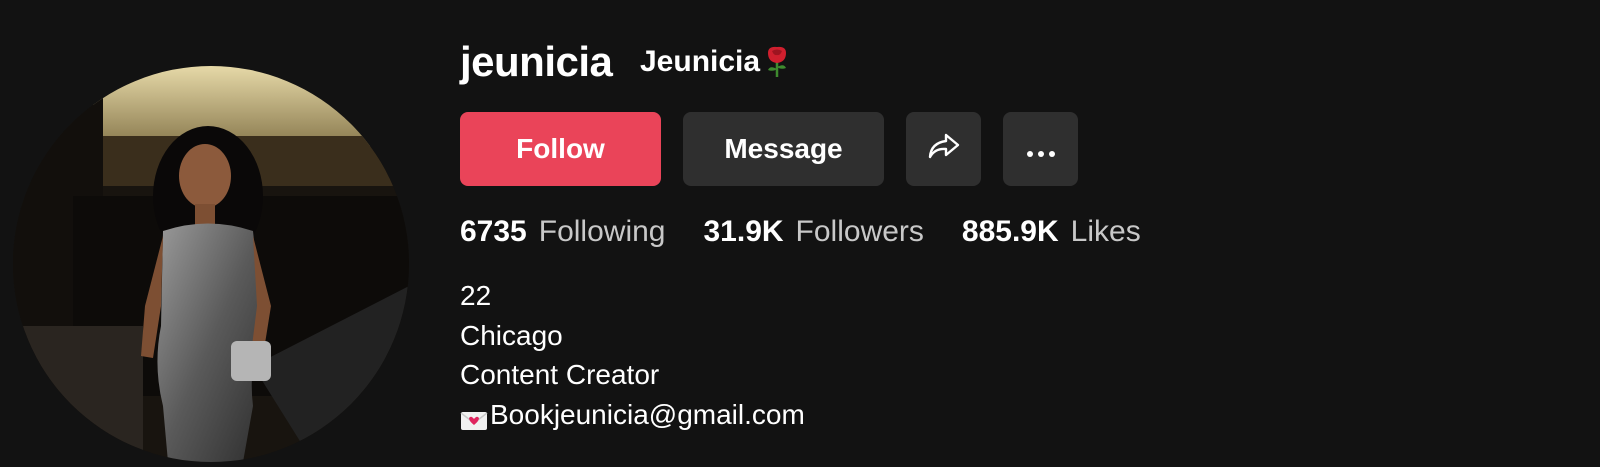 The height and width of the screenshot is (467, 1600). What do you see at coordinates (783, 149) in the screenshot?
I see `message-button: Message` at bounding box center [783, 149].